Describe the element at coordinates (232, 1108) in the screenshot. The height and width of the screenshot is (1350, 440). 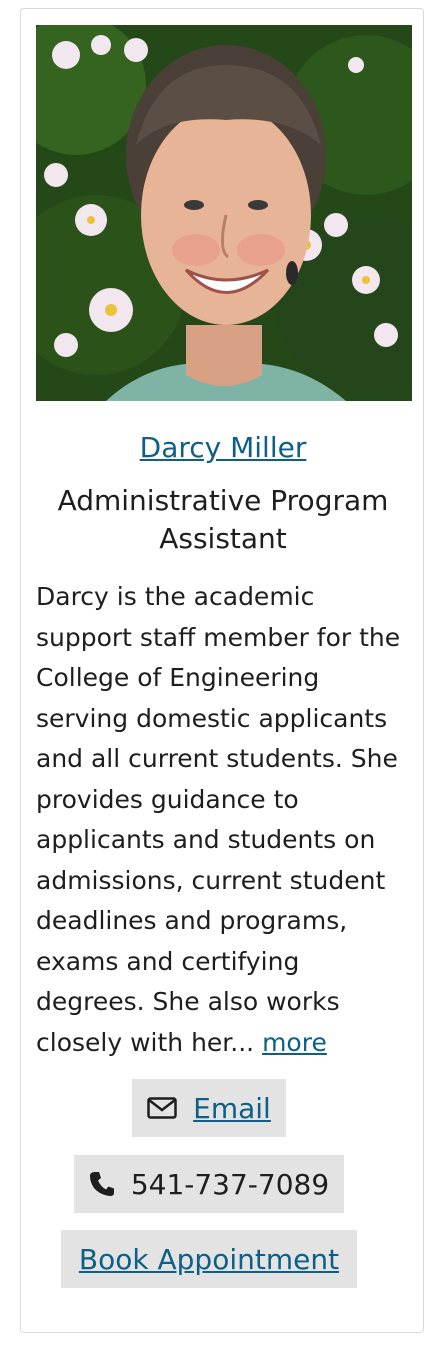
I see `email-label: Email` at that location.